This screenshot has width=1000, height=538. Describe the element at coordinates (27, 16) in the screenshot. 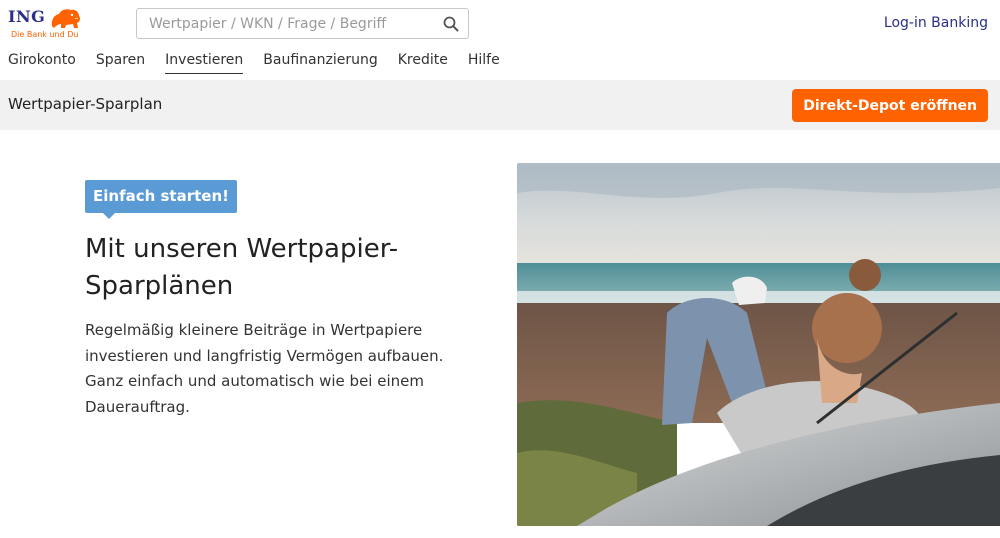

I see `ing-logo-text: ING` at that location.